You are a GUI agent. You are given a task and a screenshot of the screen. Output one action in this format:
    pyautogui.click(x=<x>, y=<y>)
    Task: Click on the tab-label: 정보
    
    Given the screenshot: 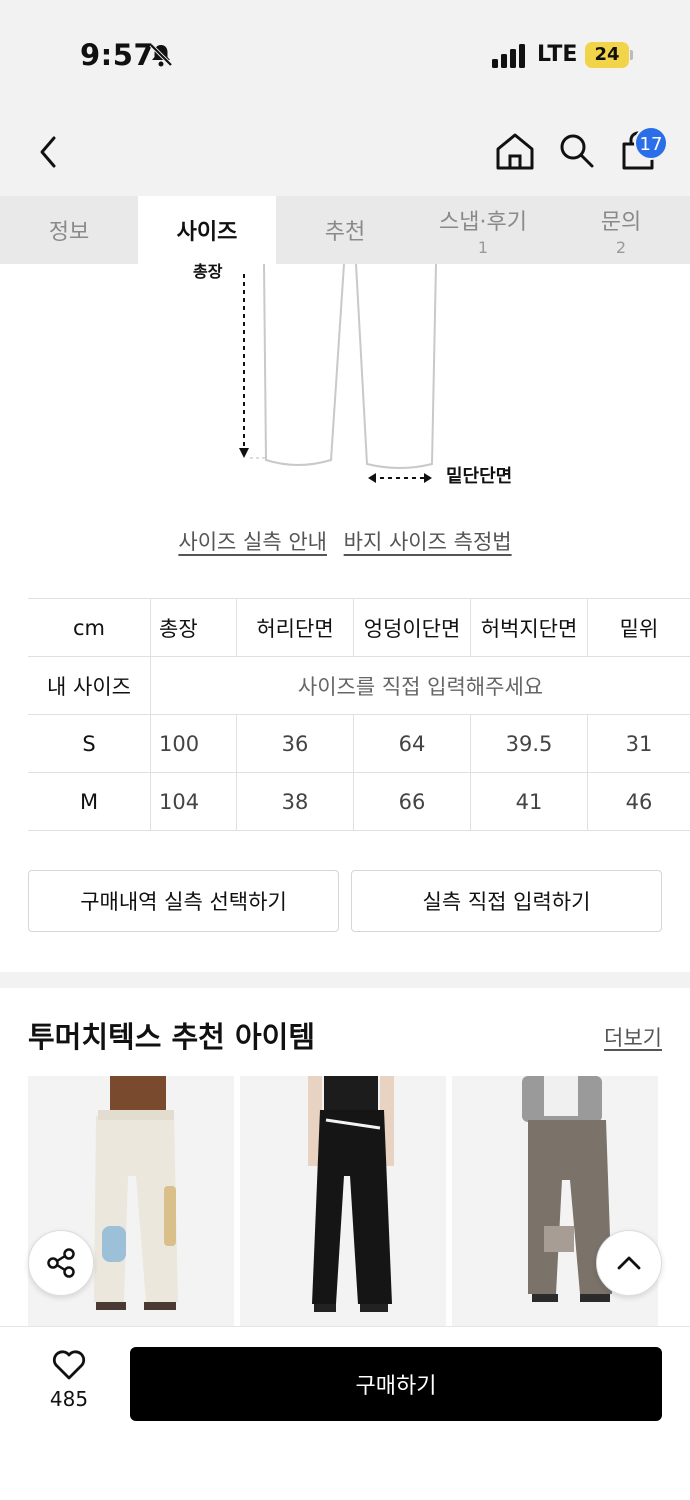 What is the action you would take?
    pyautogui.click(x=69, y=232)
    